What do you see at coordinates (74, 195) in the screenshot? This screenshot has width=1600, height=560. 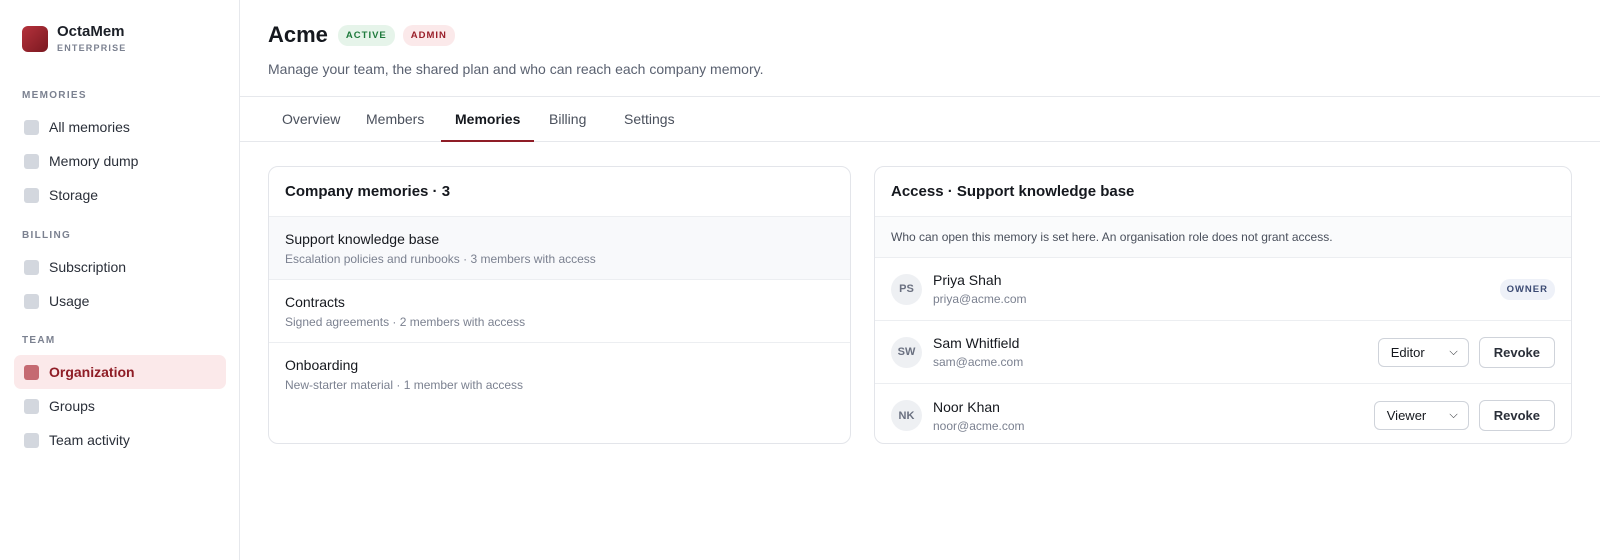 I see `sidebar-item-label: Storage` at bounding box center [74, 195].